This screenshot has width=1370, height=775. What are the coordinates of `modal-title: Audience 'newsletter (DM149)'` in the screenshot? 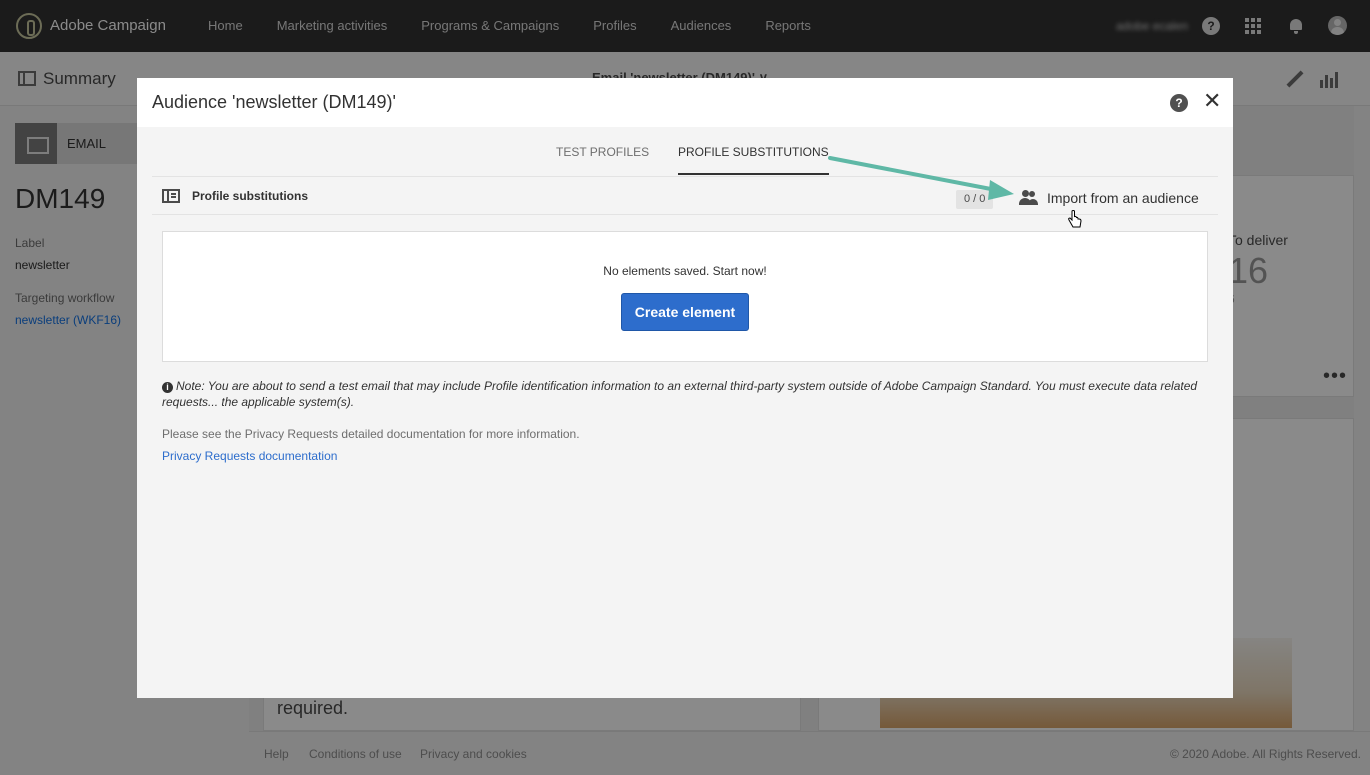 It's located at (274, 102).